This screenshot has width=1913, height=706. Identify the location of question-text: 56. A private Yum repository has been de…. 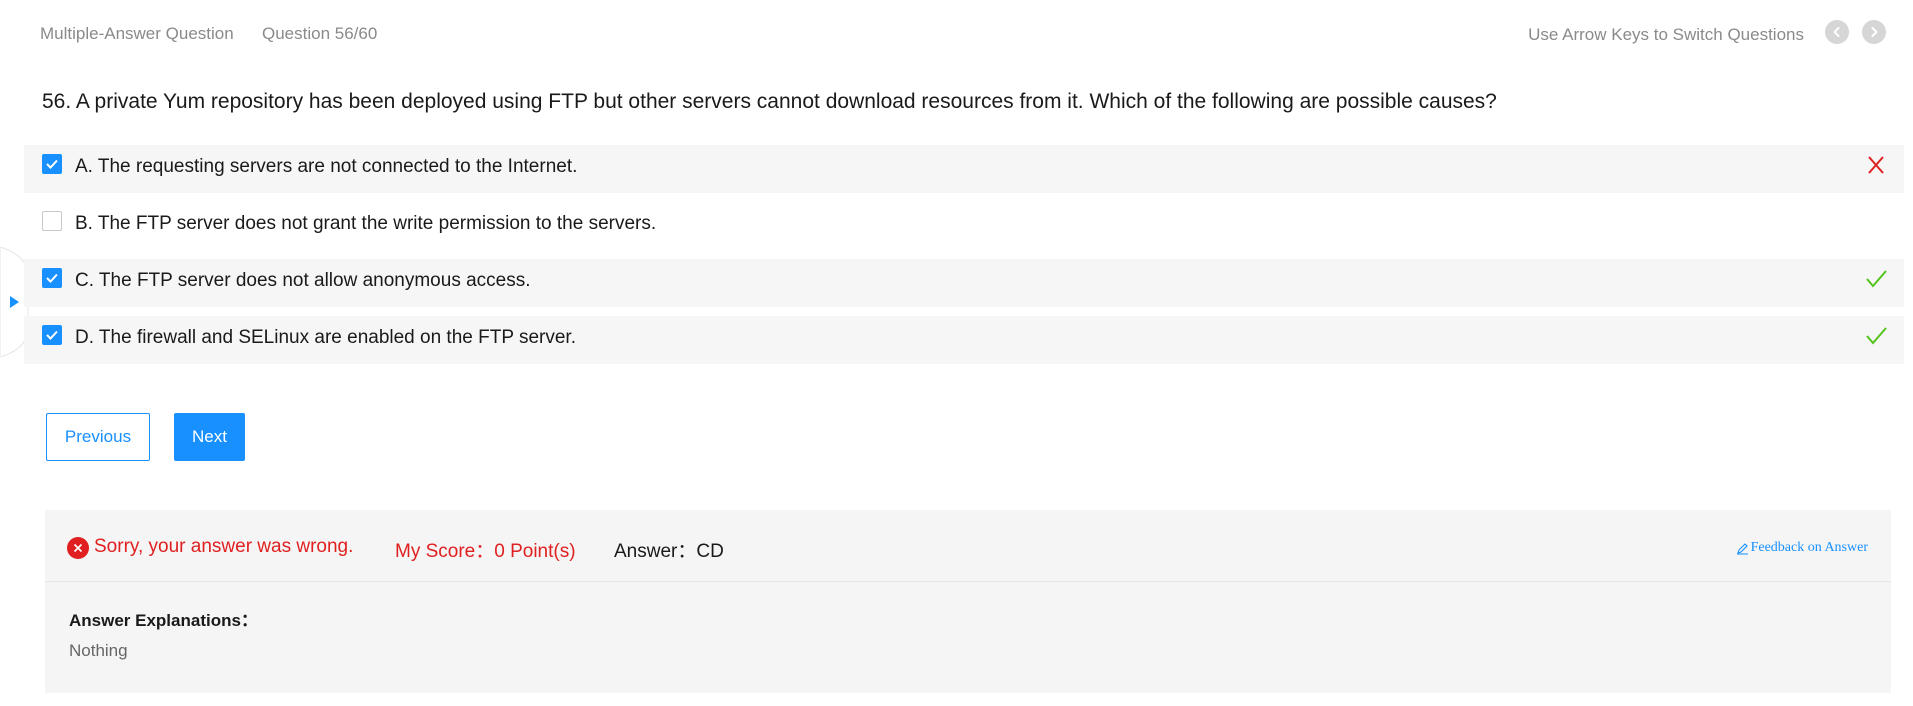
(769, 101).